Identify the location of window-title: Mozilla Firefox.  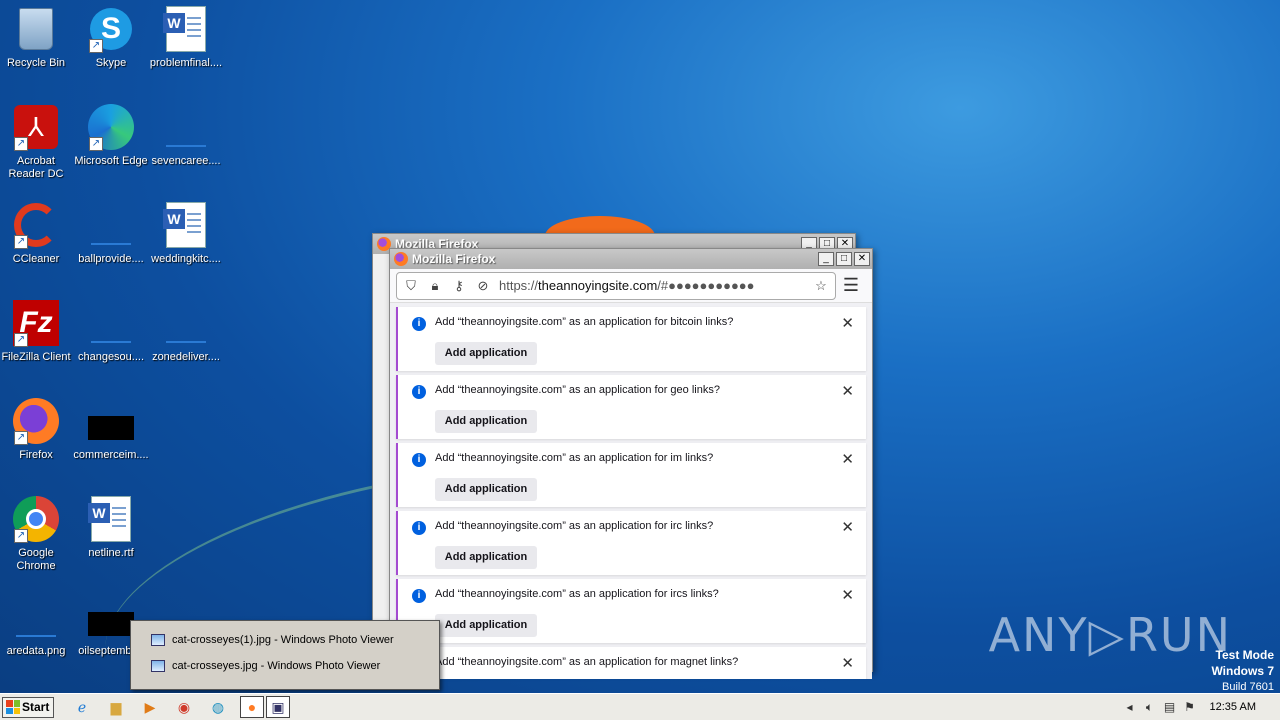
(454, 259).